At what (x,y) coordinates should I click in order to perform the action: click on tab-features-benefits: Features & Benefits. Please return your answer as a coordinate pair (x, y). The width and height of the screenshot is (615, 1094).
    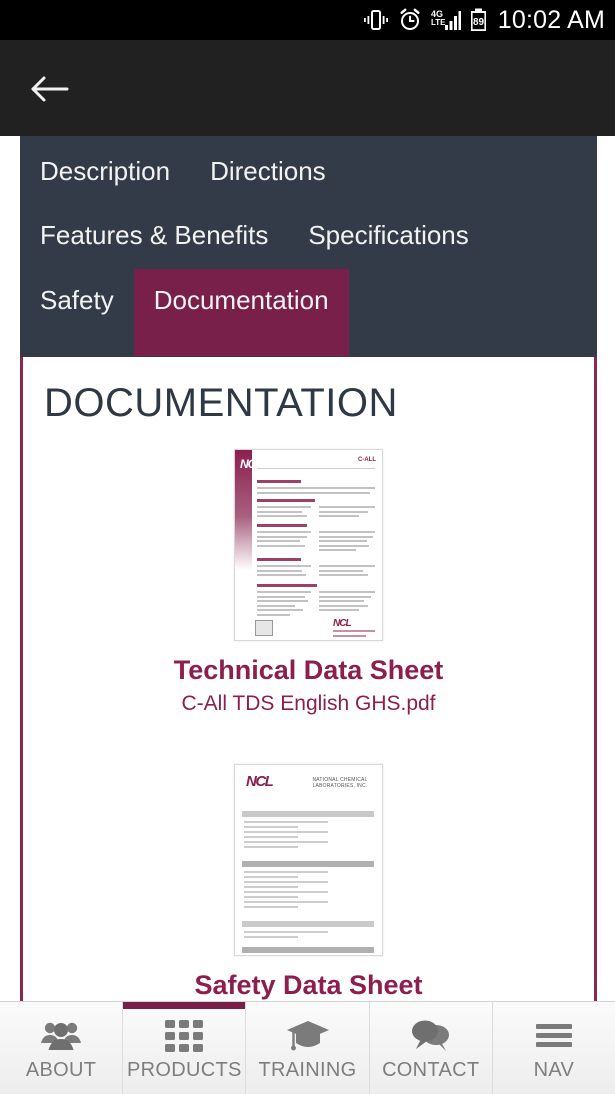
    Looking at the image, I should click on (154, 235).